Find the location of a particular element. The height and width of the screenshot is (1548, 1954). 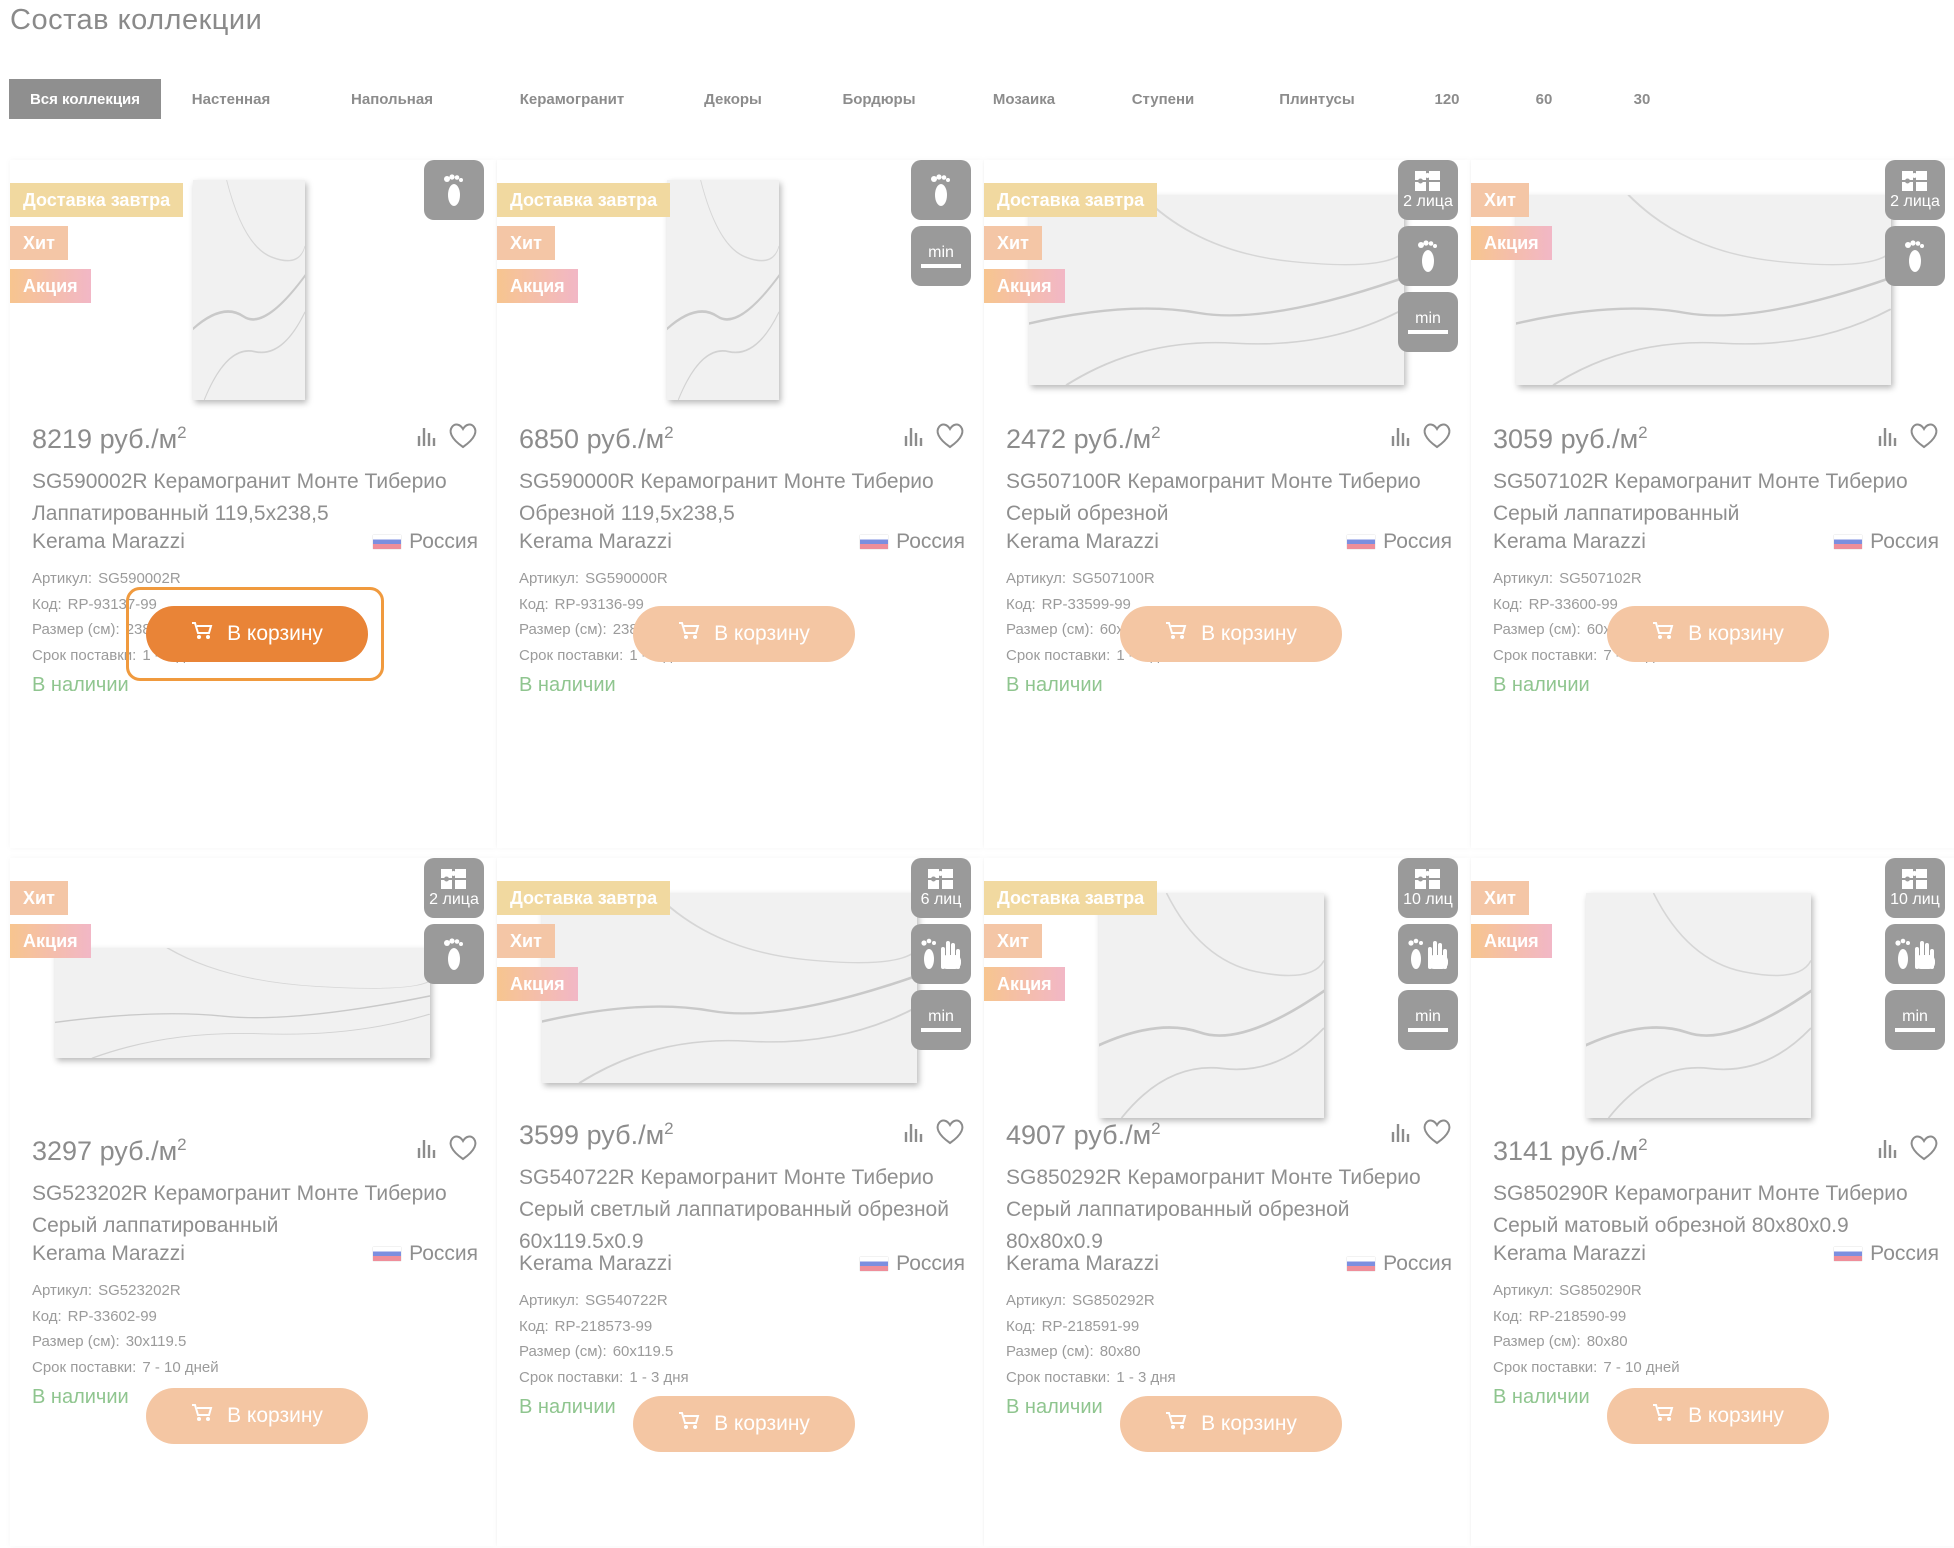

tab-skirting: Плинтусы is located at coordinates (1317, 99).